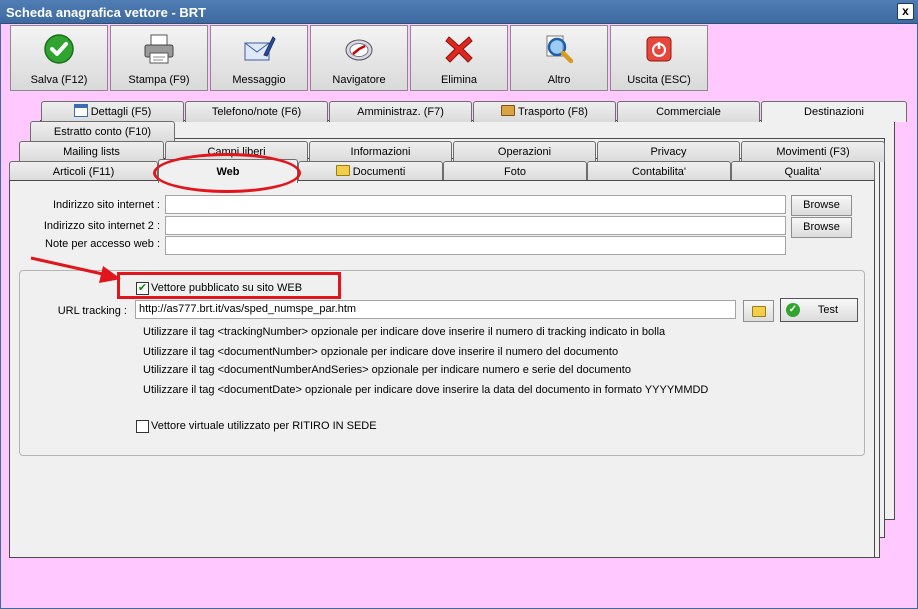 This screenshot has width=918, height=609. I want to click on print-label: Stampa (F9), so click(159, 80).